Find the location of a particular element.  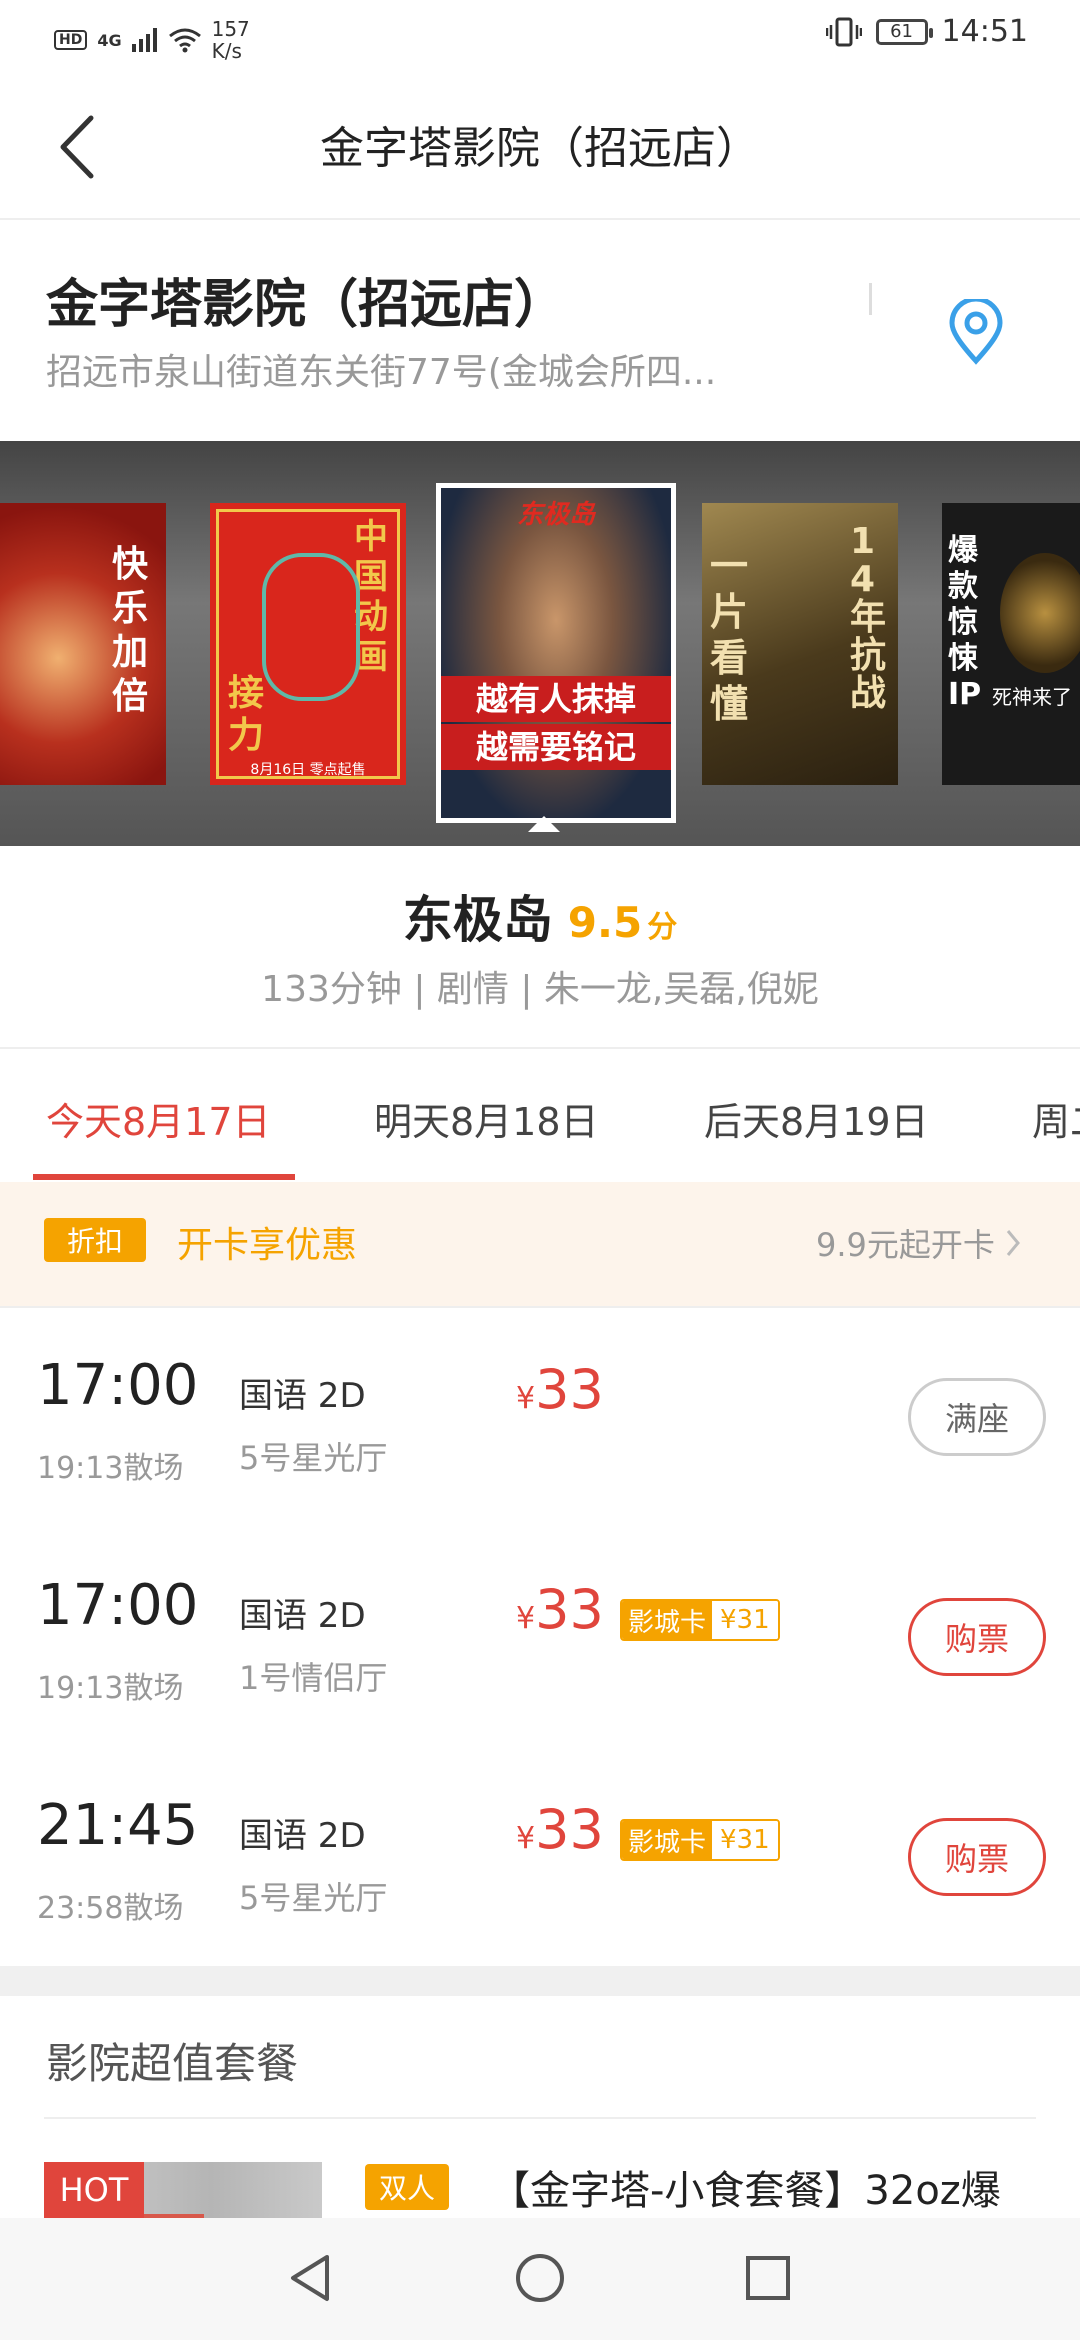

status-right: 61 14:51 is located at coordinates (926, 31).